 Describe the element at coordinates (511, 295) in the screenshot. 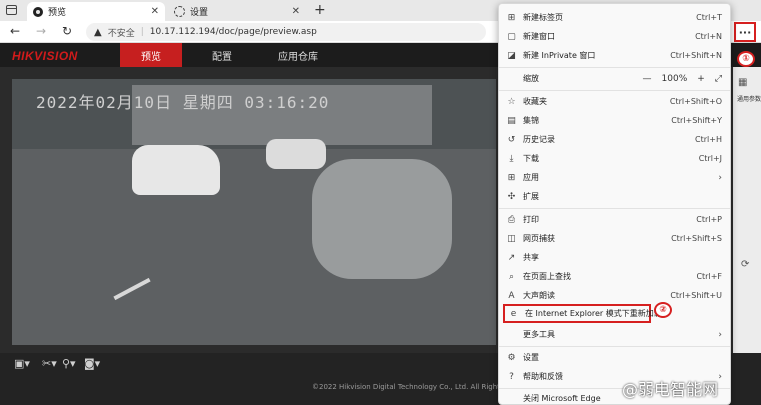

I see `read-aloud-icon: A` at that location.